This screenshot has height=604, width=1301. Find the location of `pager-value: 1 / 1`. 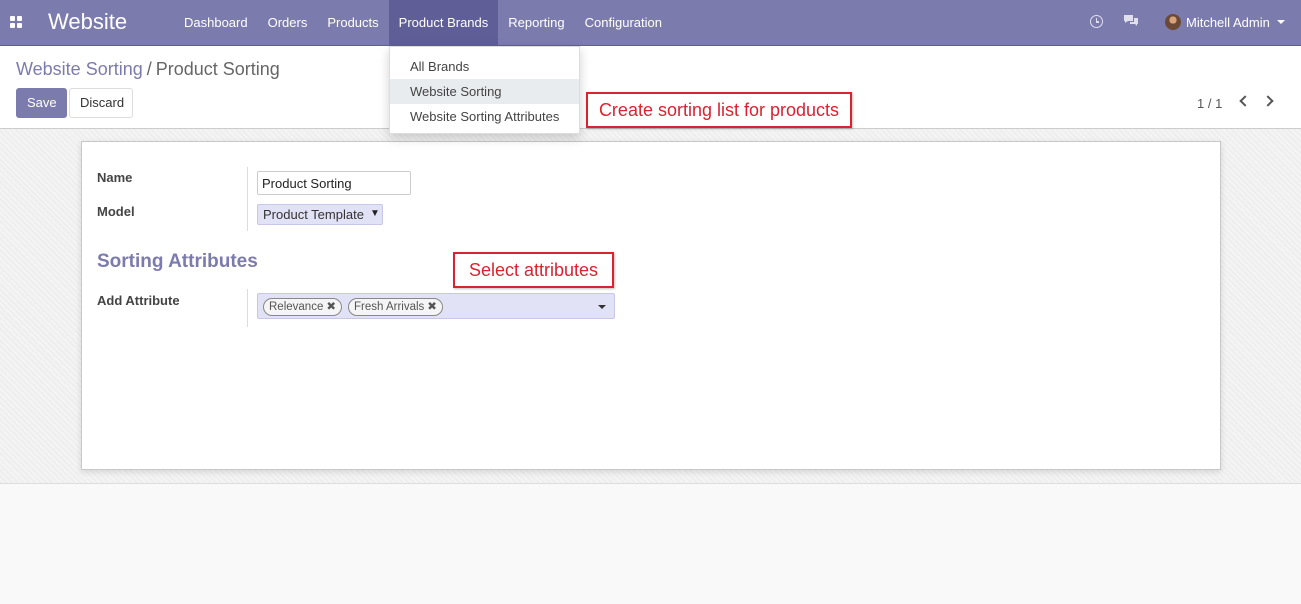

pager-value: 1 / 1 is located at coordinates (1209, 103).